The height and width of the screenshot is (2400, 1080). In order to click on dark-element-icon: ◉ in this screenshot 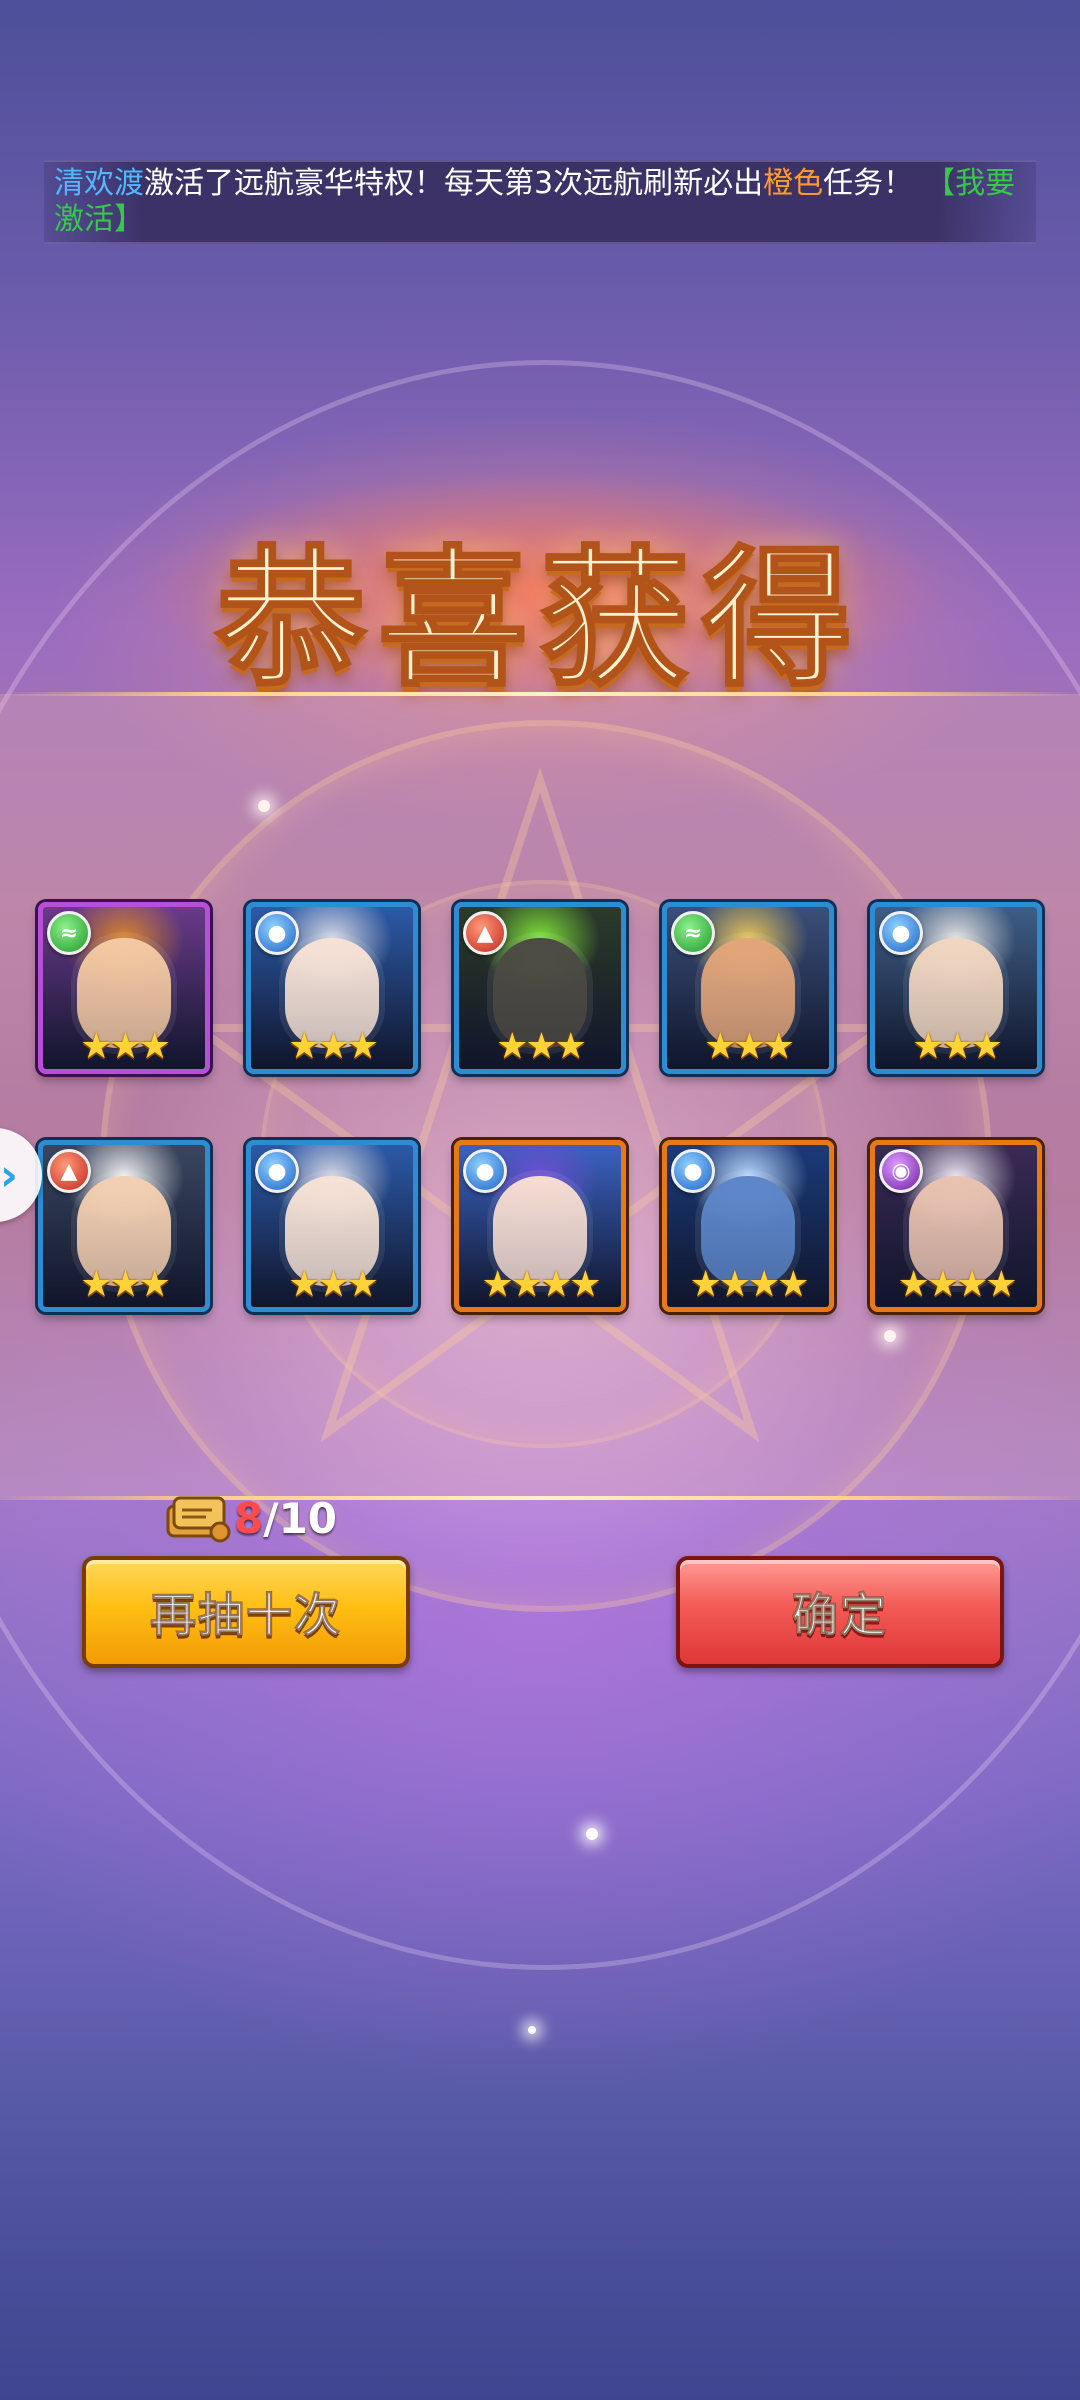, I will do `click(901, 1171)`.